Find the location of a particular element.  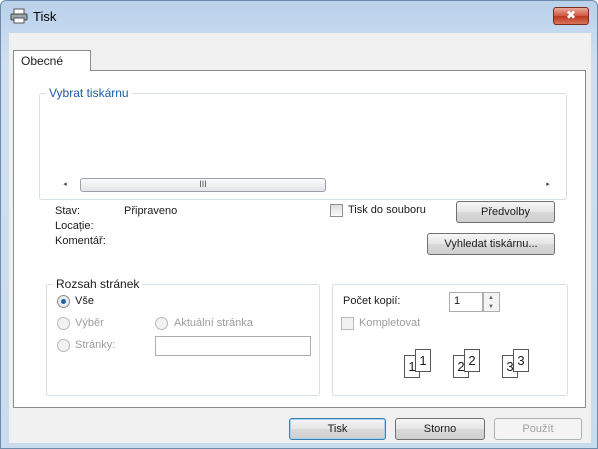

preferences-button: Předvolby is located at coordinates (505, 212).